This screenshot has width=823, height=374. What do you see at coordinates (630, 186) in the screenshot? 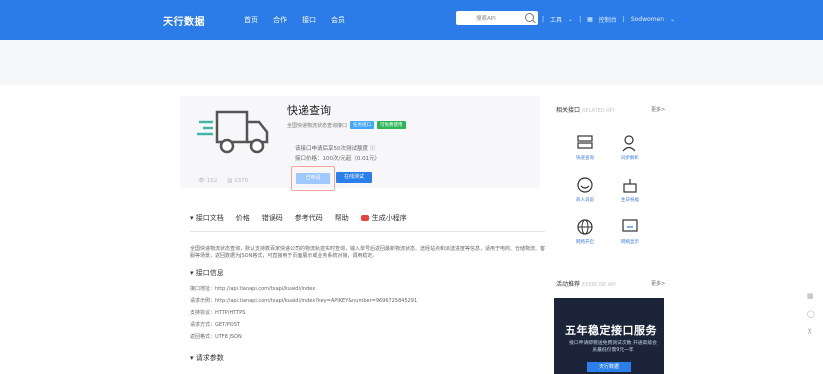
I see `cake-icon` at bounding box center [630, 186].